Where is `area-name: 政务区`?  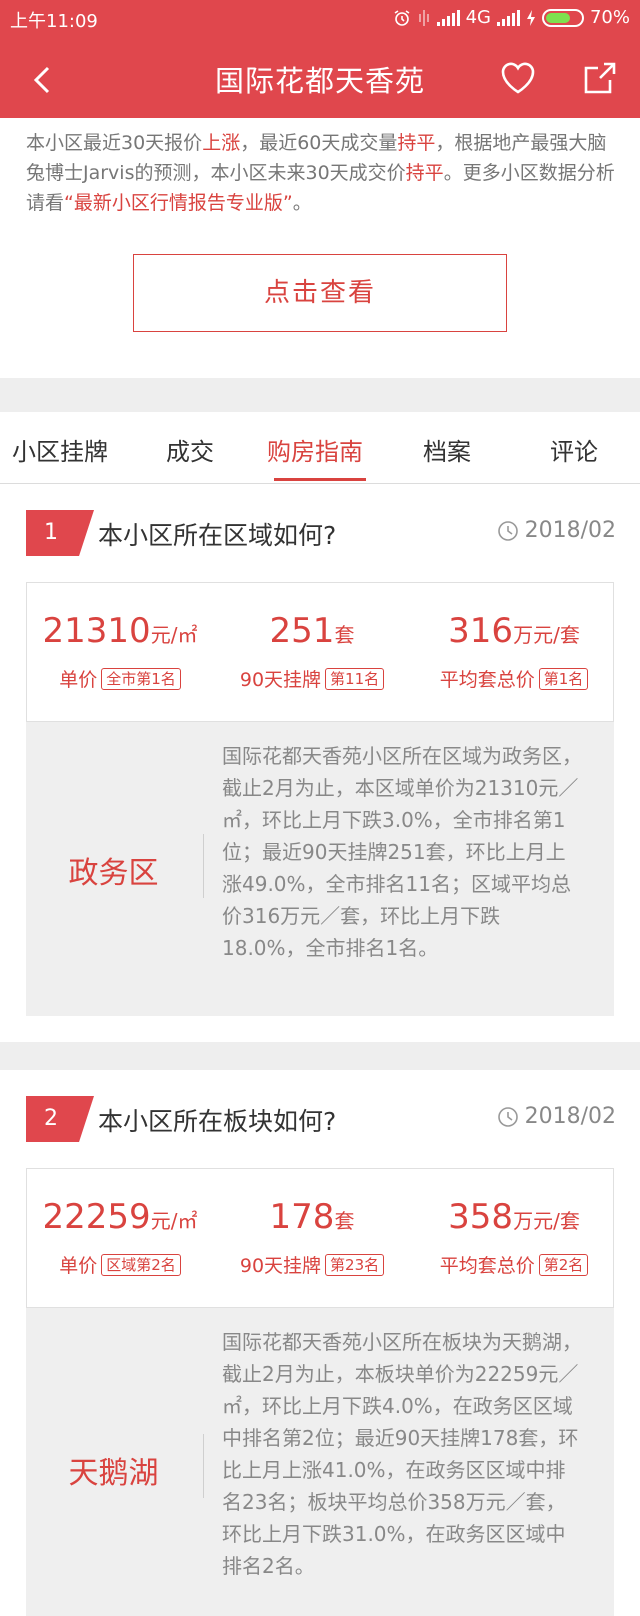 area-name: 政务区 is located at coordinates (113, 873).